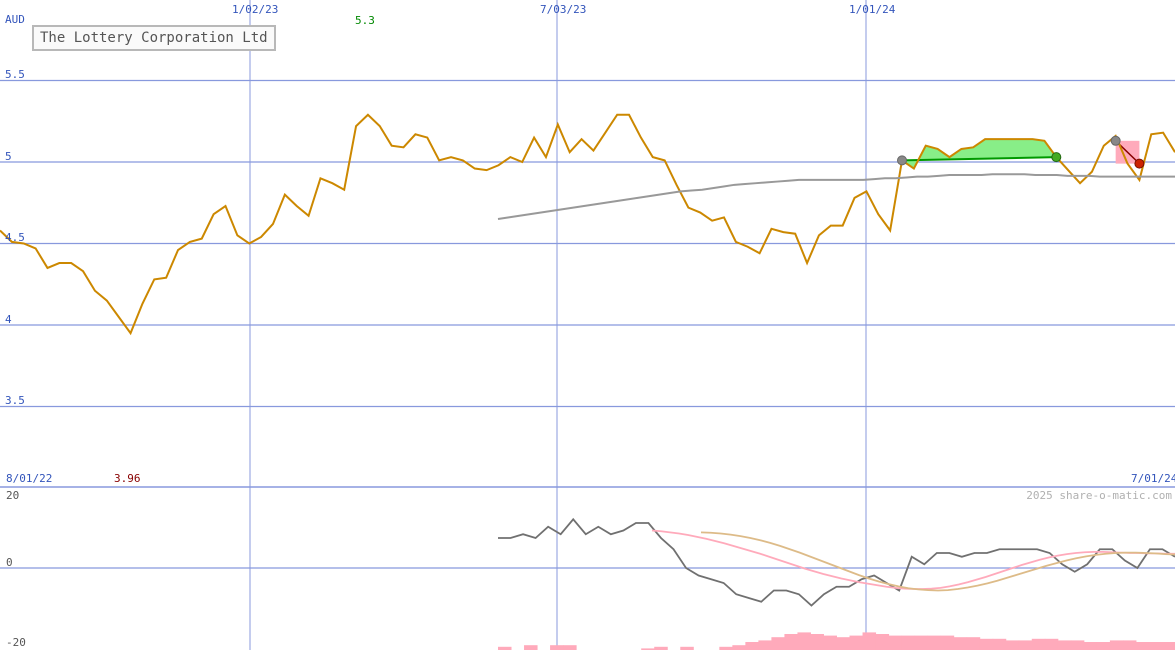 The height and width of the screenshot is (650, 1175). Describe the element at coordinates (127, 478) in the screenshot. I see `low-price-label: 3.96` at that location.